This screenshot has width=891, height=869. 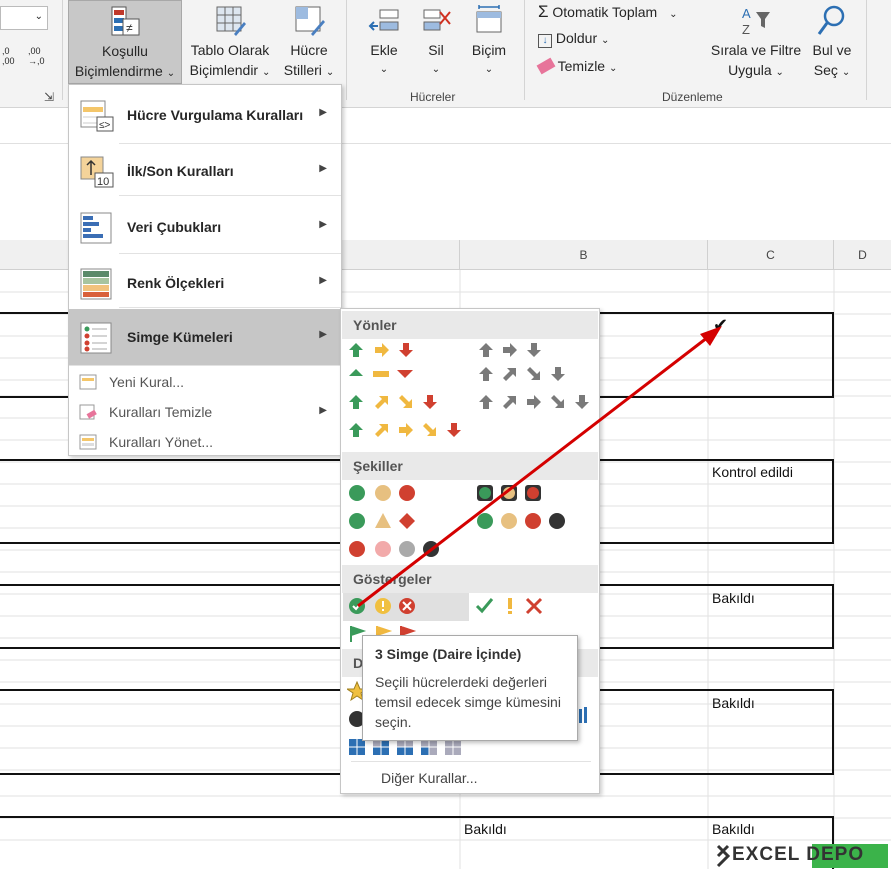 I want to click on cells-group-label: Hücreler, so click(x=433, y=97).